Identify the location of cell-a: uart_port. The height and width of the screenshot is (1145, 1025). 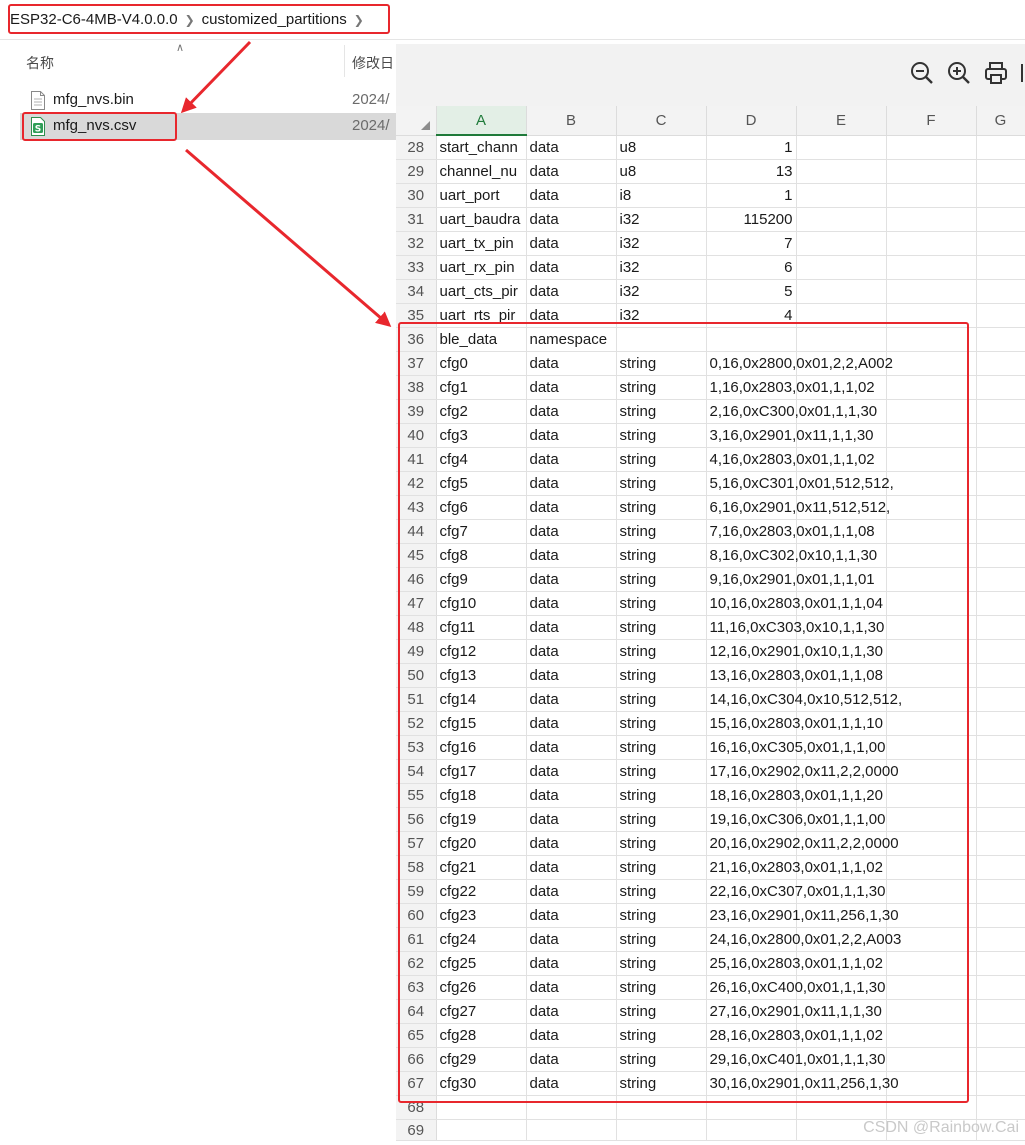
(481, 195).